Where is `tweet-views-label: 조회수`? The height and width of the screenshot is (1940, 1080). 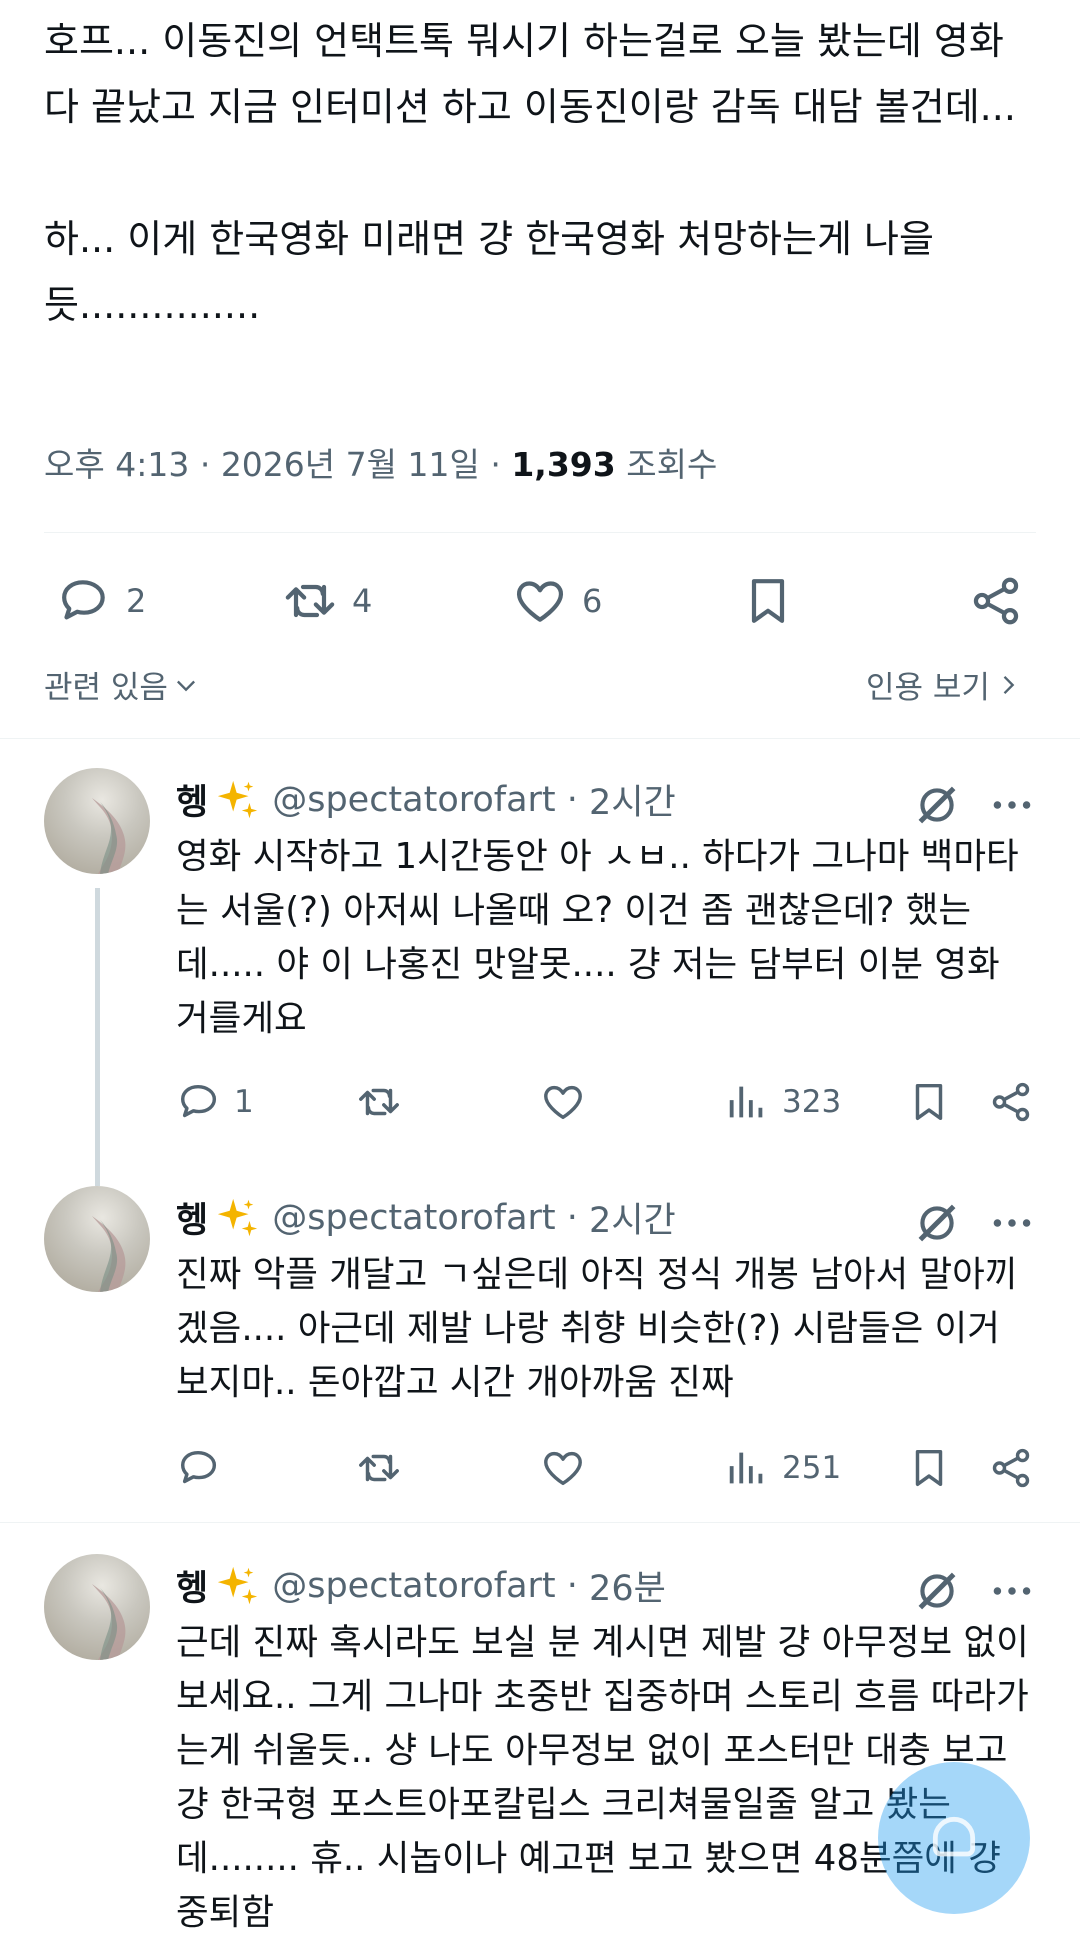
tweet-views-label: 조회수 is located at coordinates (672, 464).